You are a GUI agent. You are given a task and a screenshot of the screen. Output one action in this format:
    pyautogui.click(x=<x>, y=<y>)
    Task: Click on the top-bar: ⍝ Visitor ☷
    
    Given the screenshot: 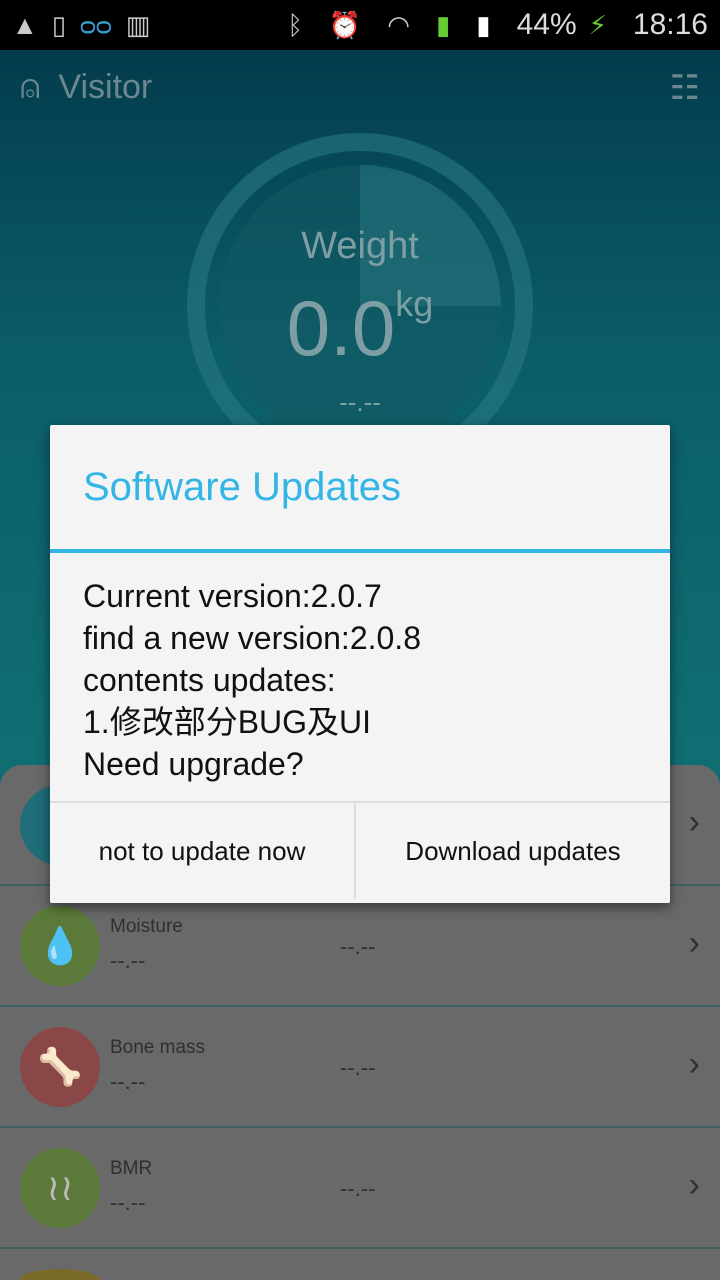 What is the action you would take?
    pyautogui.click(x=360, y=87)
    